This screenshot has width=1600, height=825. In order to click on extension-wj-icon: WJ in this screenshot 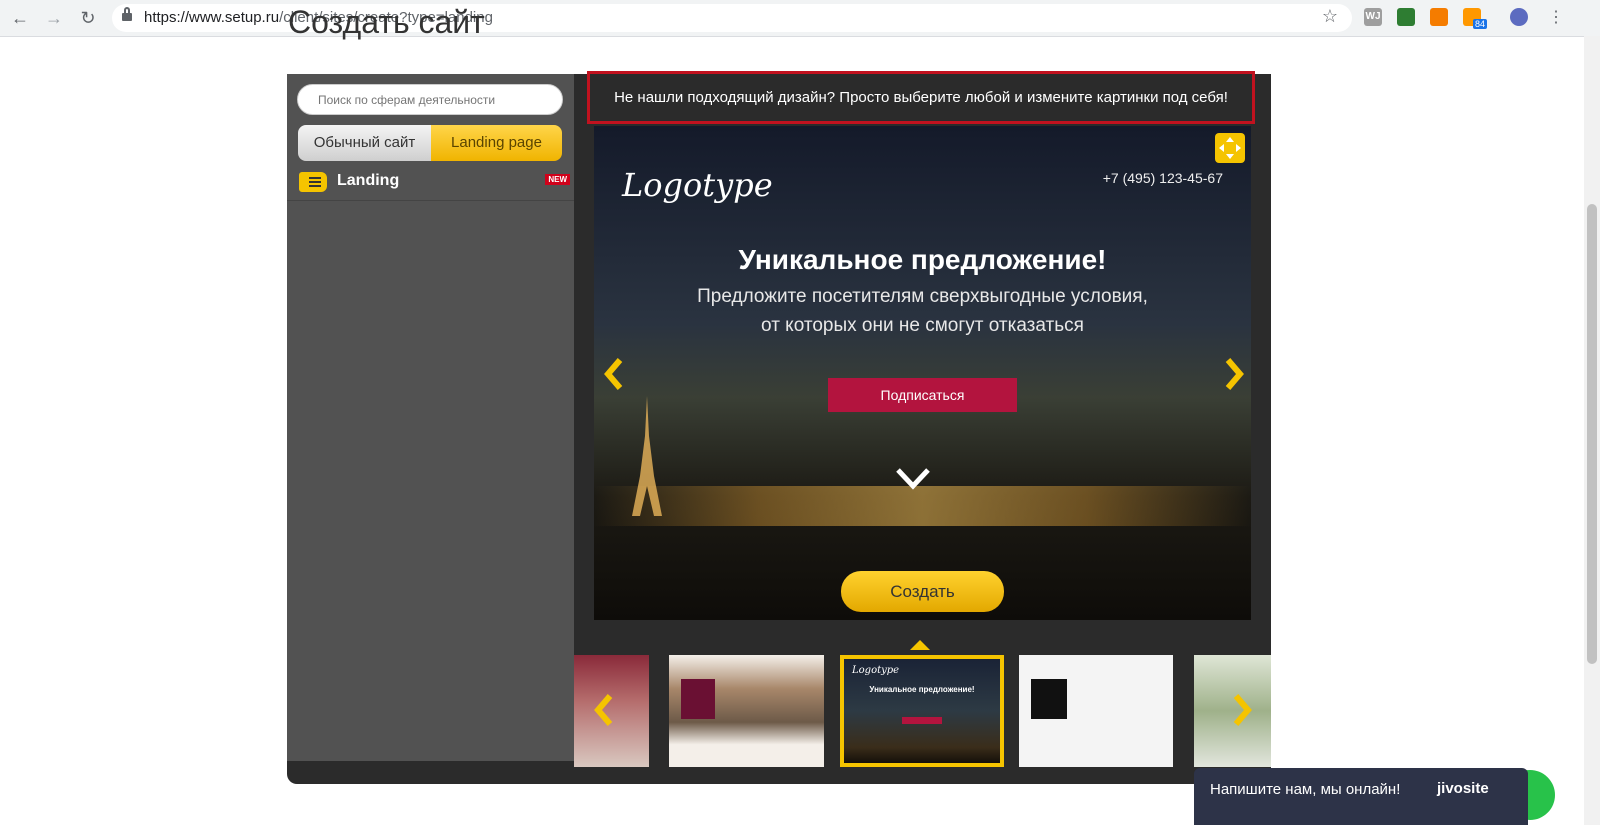, I will do `click(1373, 17)`.